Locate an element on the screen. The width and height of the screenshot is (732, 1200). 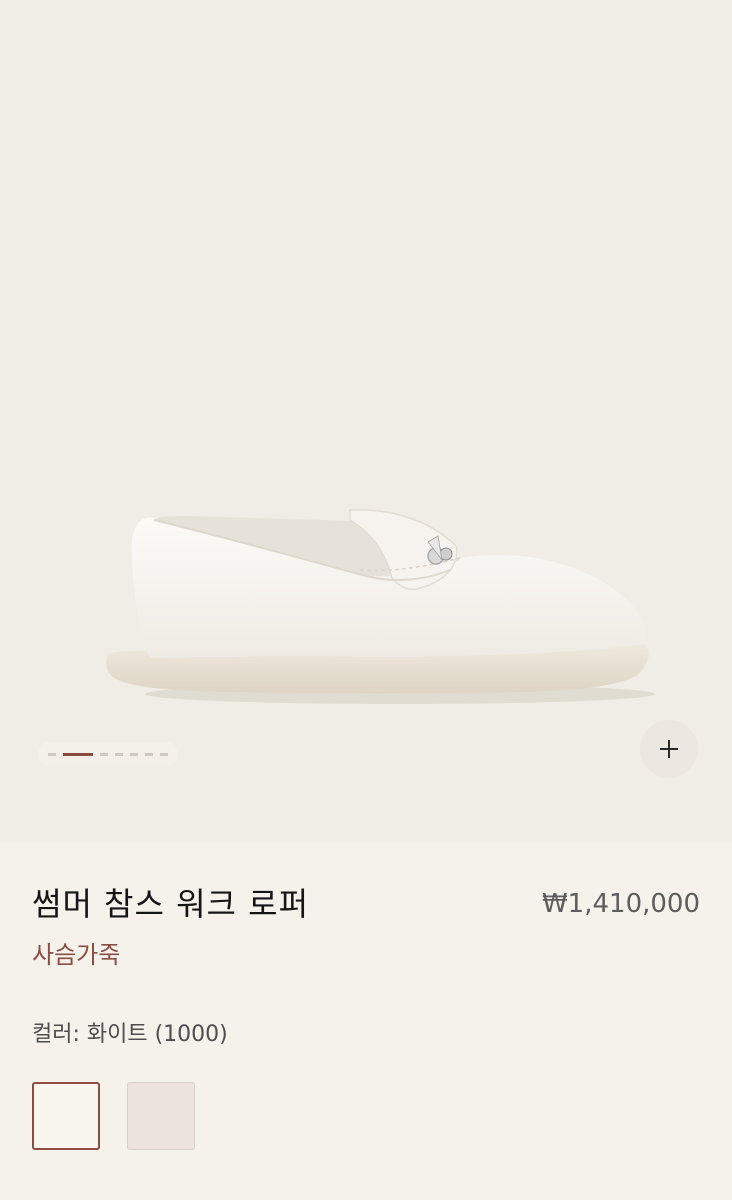
product-material: 사슴가죽 is located at coordinates (76, 955).